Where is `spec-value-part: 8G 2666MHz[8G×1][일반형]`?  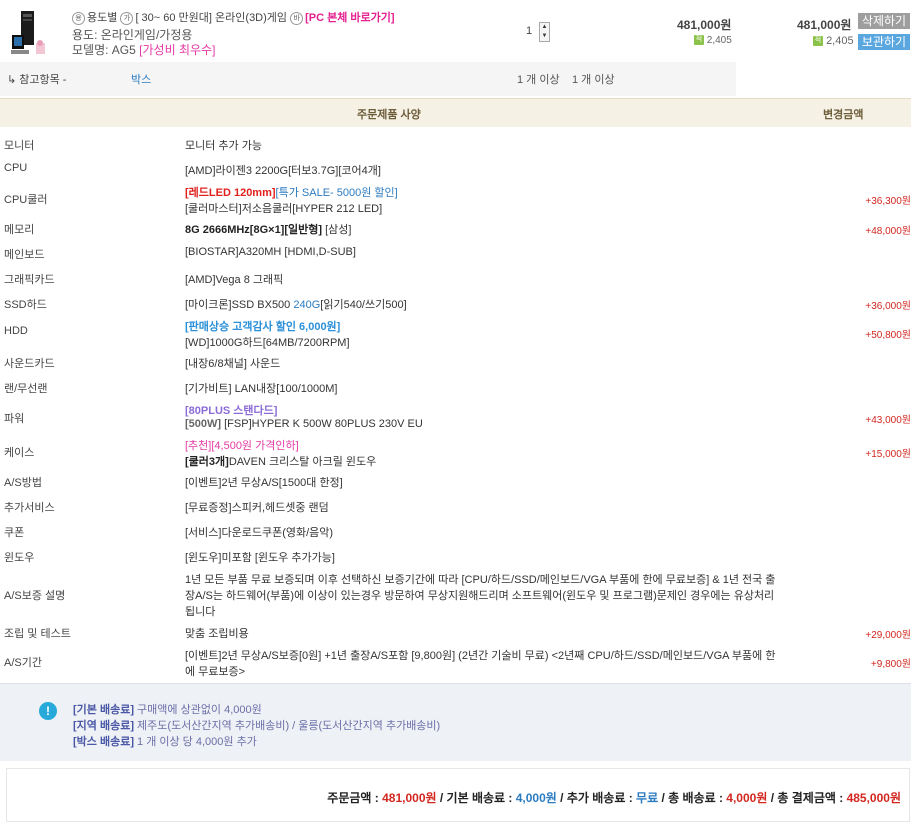
spec-value-part: 8G 2666MHz[8G×1][일반형] is located at coordinates (254, 230).